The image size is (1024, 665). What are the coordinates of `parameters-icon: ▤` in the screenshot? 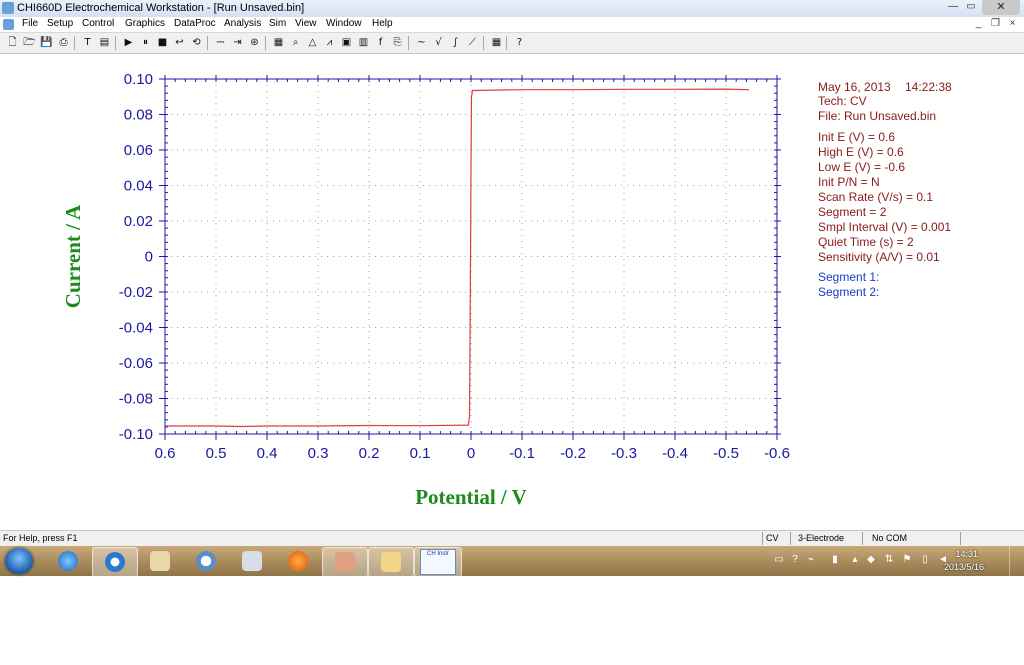 It's located at (104, 42).